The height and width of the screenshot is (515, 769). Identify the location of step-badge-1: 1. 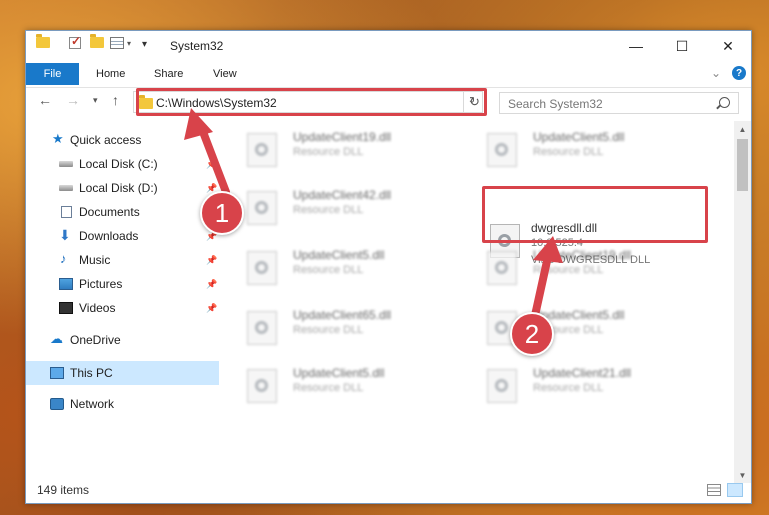
(222, 213).